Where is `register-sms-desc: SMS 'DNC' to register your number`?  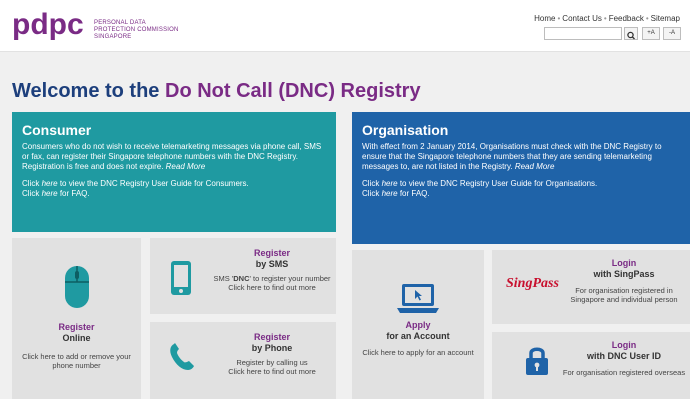
register-sms-desc: SMS 'DNC' to register your number is located at coordinates (272, 278).